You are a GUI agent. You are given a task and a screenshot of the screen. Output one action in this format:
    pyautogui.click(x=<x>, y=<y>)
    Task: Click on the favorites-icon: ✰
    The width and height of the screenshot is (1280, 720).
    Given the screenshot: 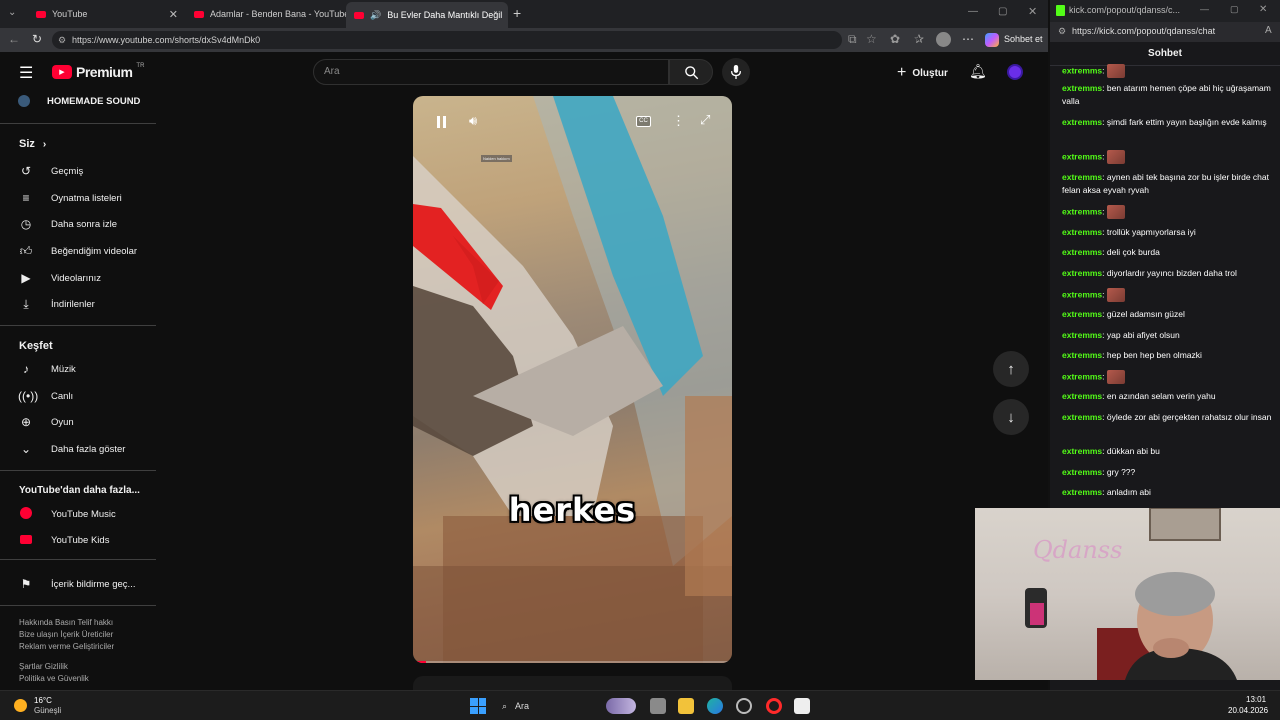 What is the action you would take?
    pyautogui.click(x=919, y=39)
    